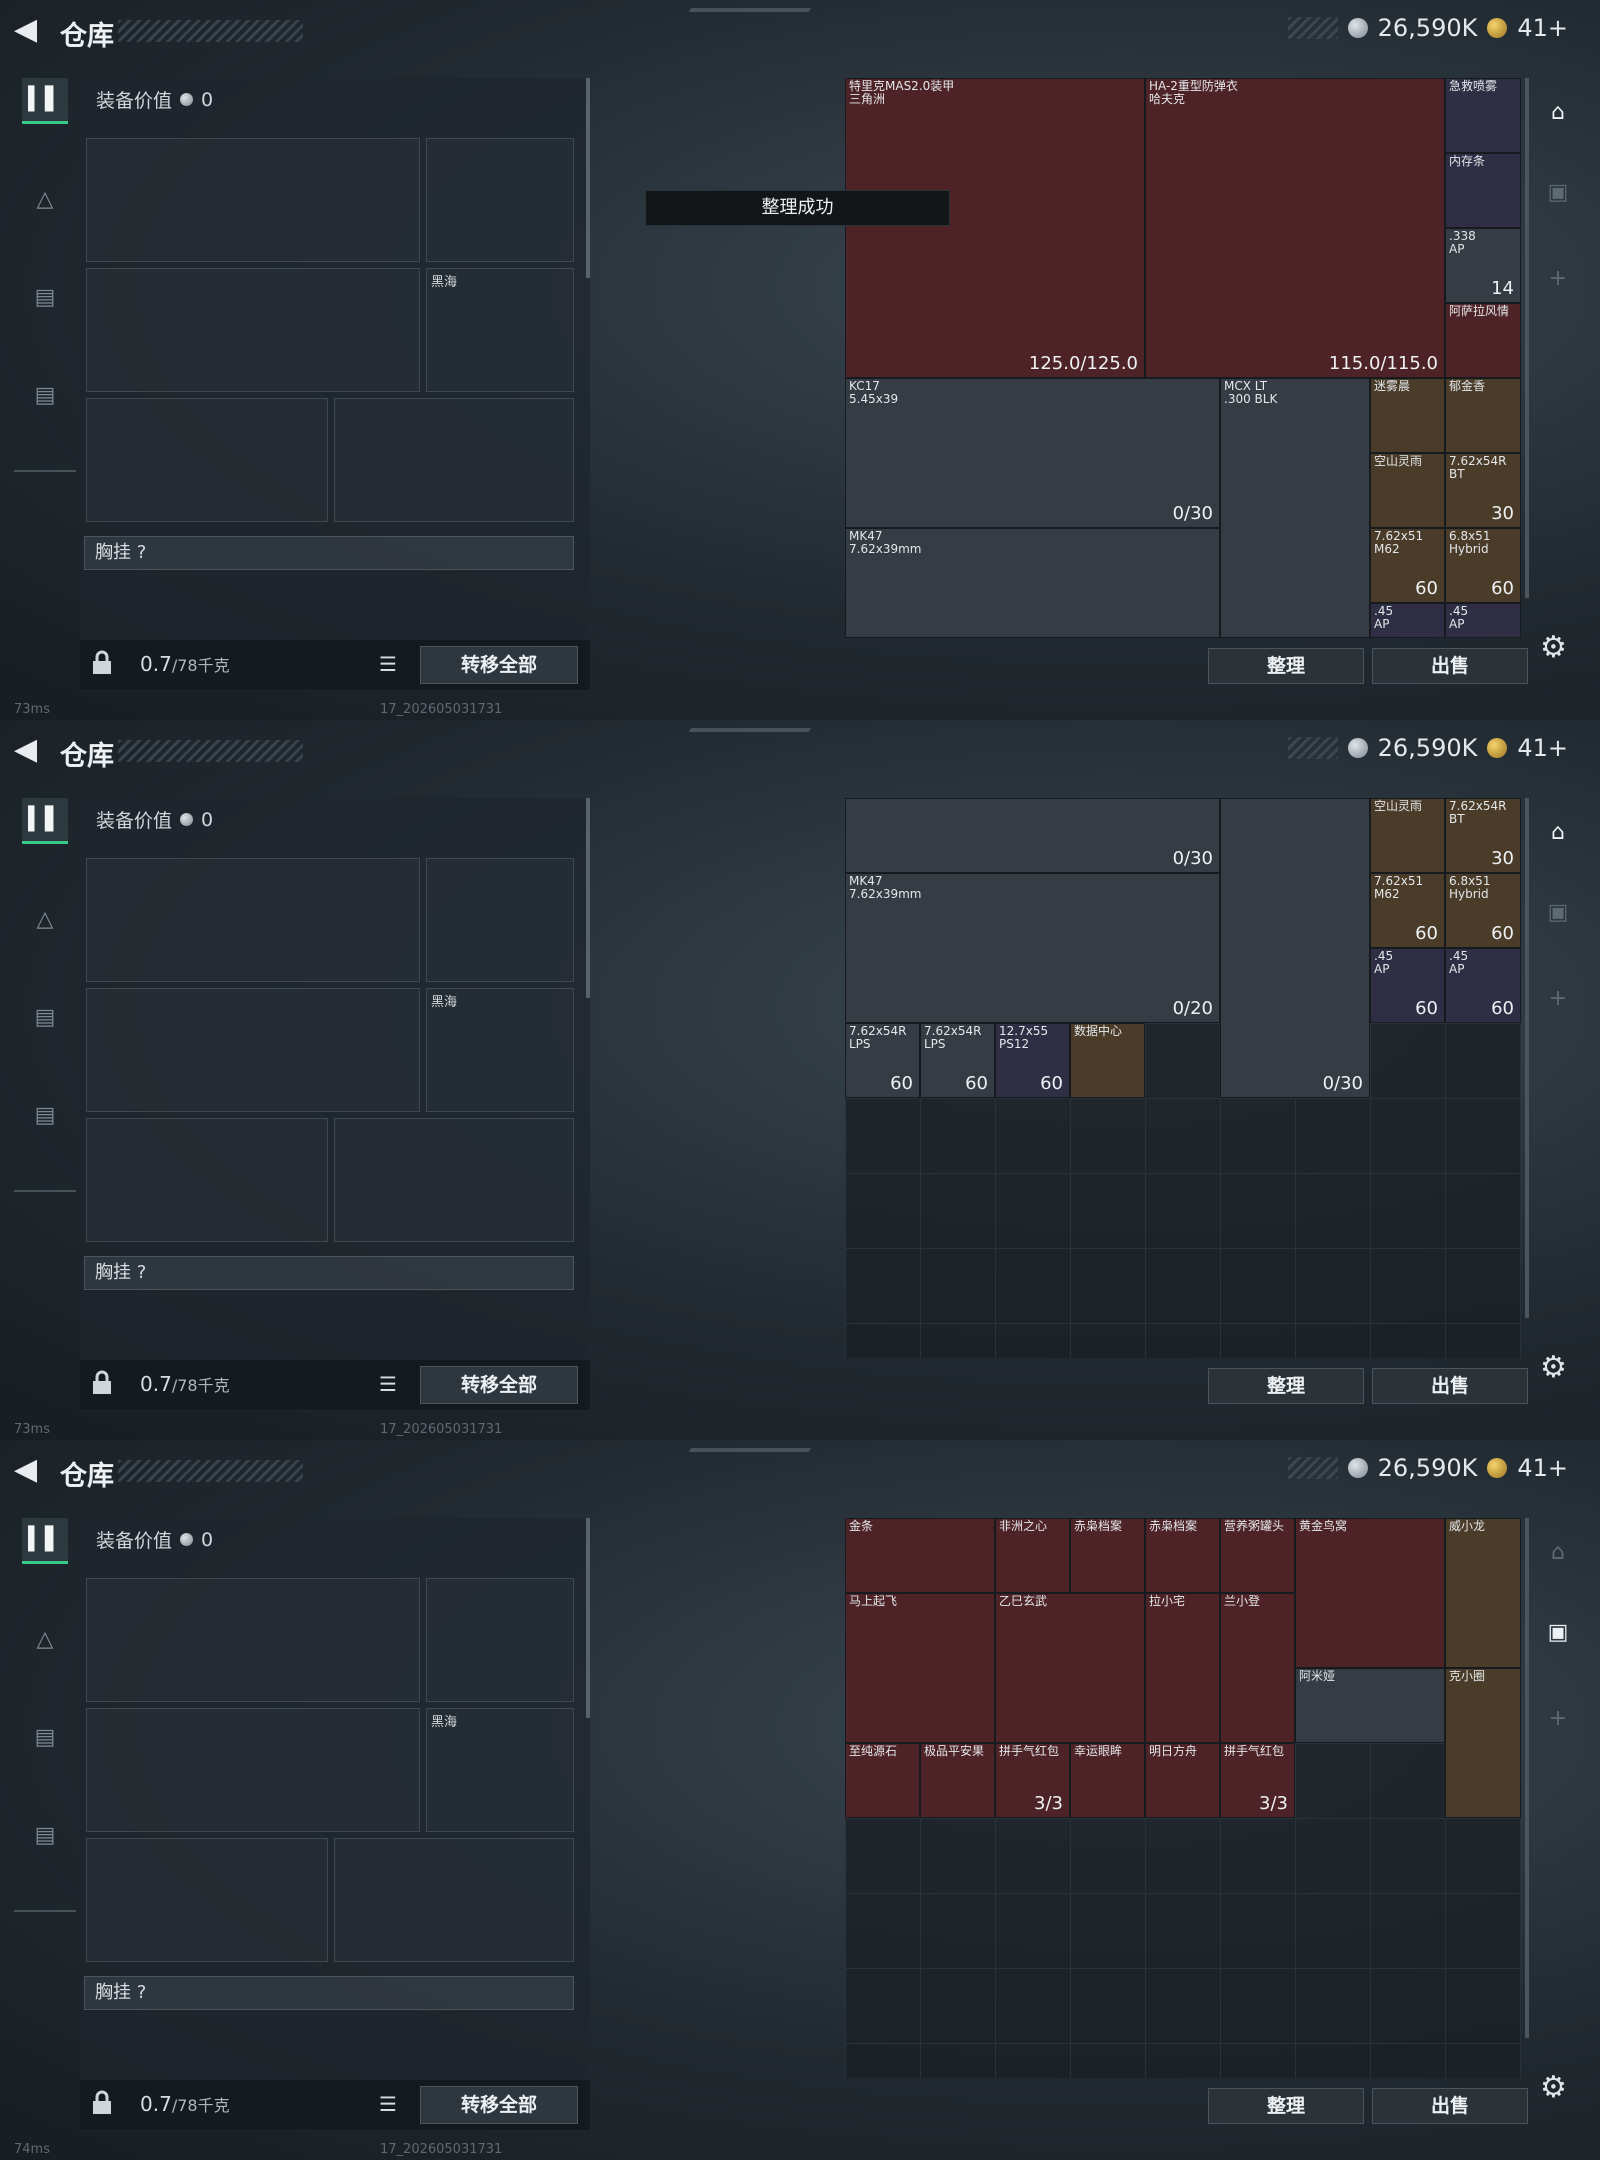 This screenshot has height=2160, width=1600. What do you see at coordinates (1286, 666) in the screenshot?
I see `sort-button: 整理` at bounding box center [1286, 666].